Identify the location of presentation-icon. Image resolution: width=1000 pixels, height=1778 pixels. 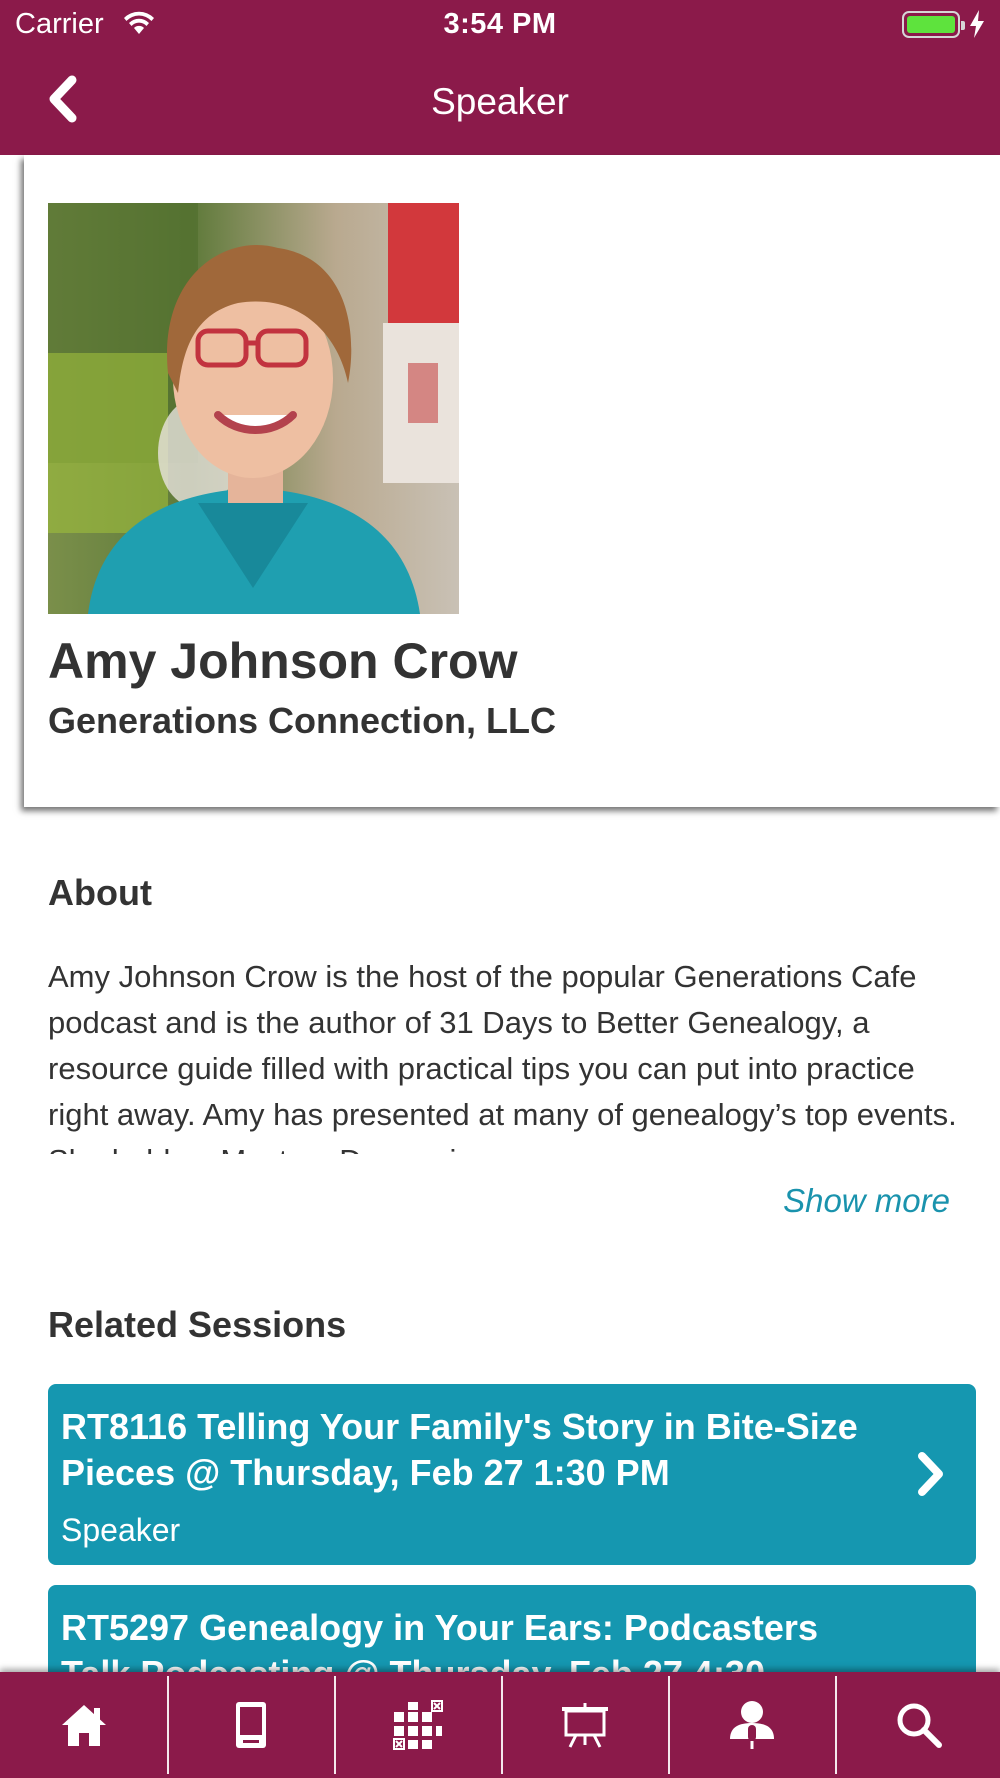
(584, 1725).